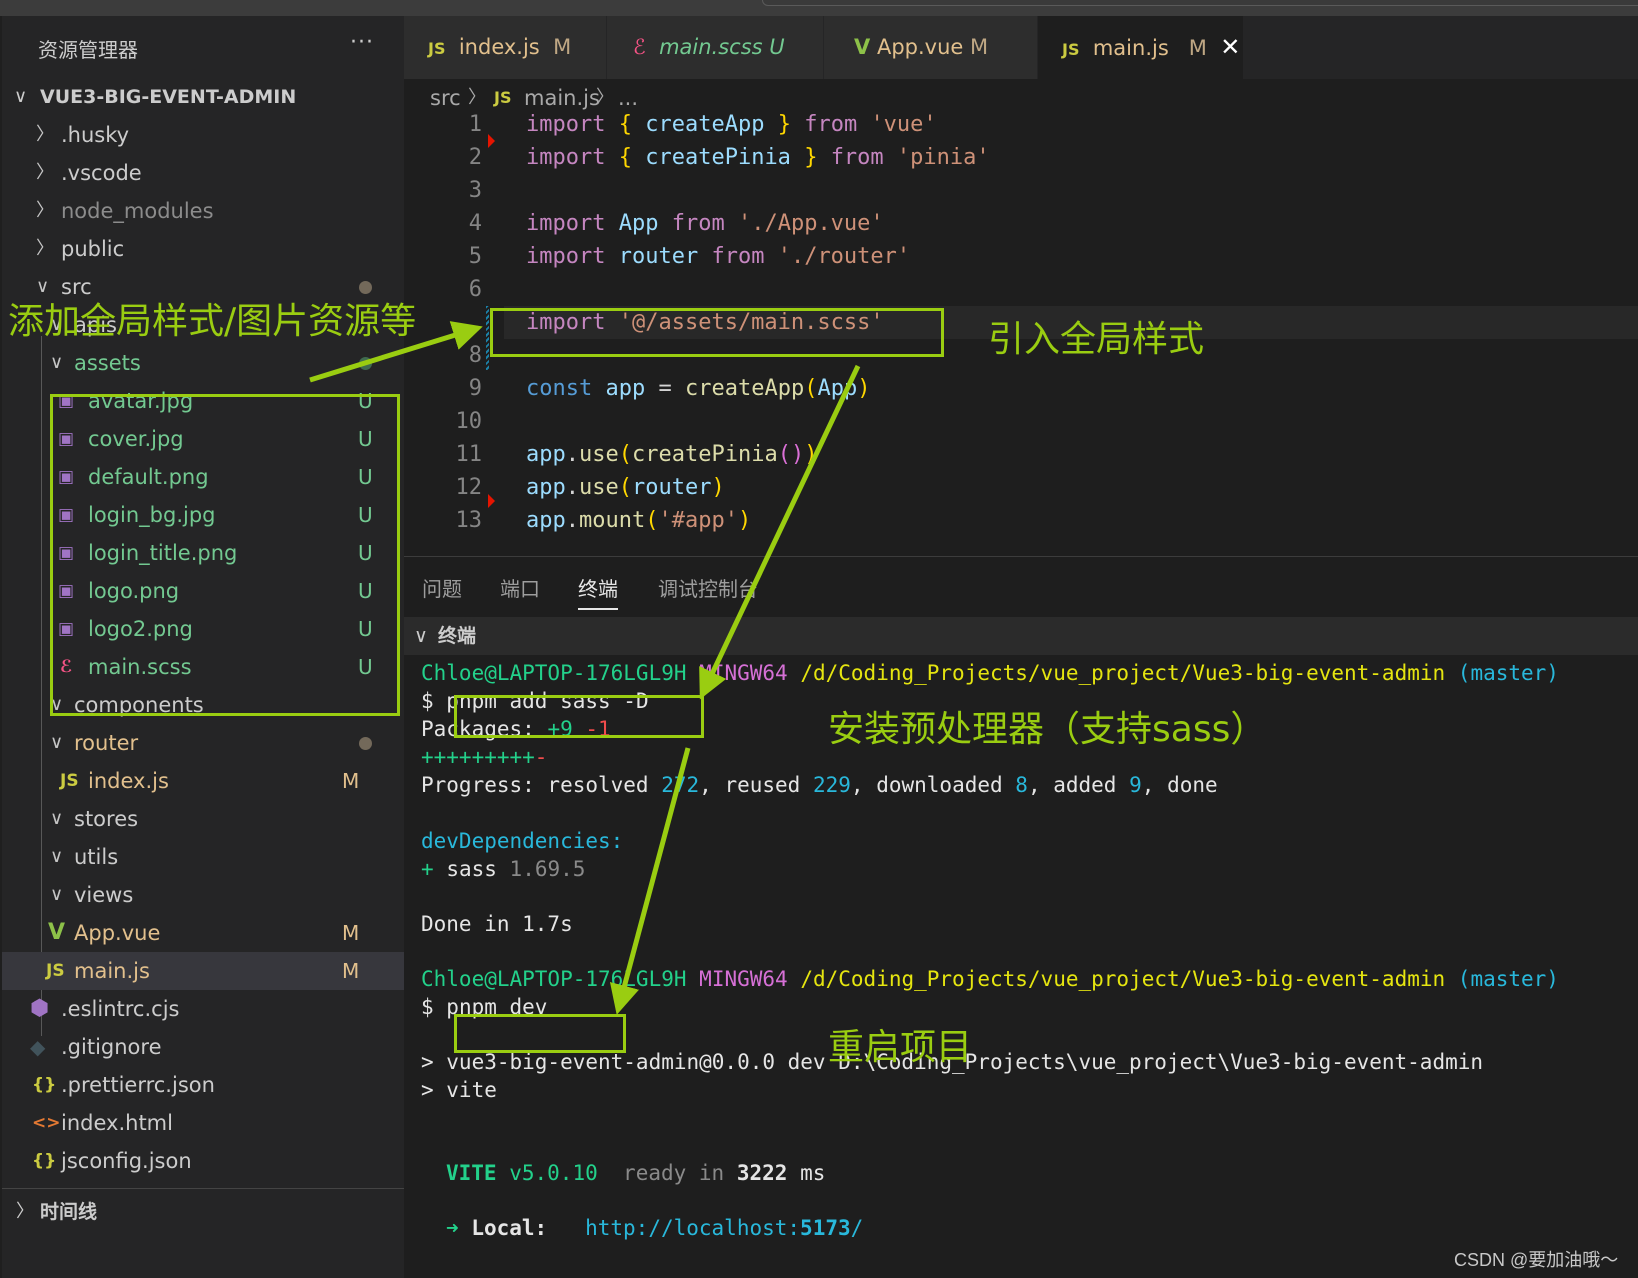  Describe the element at coordinates (106, 743) in the screenshot. I see `tree-item-label: router` at that location.